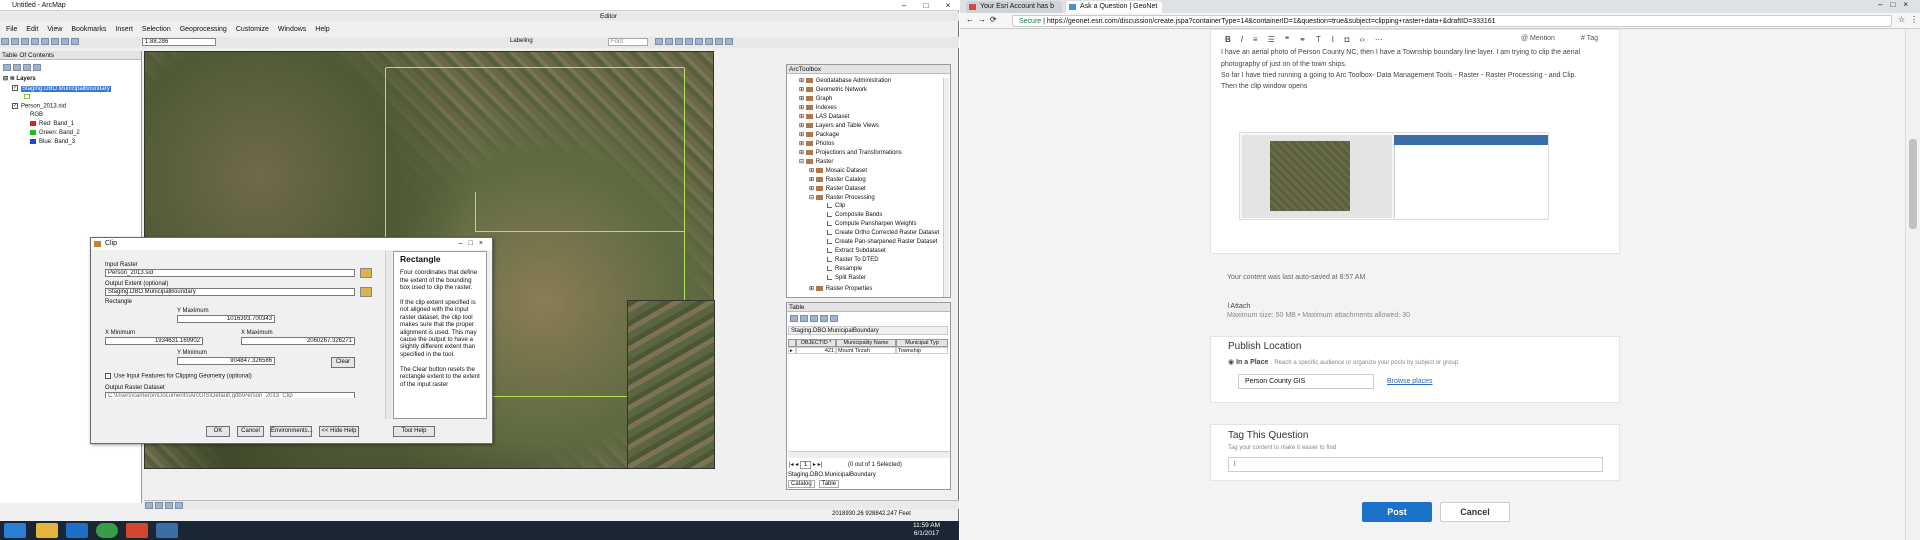 This screenshot has height=540, width=1920. Describe the element at coordinates (836, 206) in the screenshot. I see `tool-clip: Clip` at that location.